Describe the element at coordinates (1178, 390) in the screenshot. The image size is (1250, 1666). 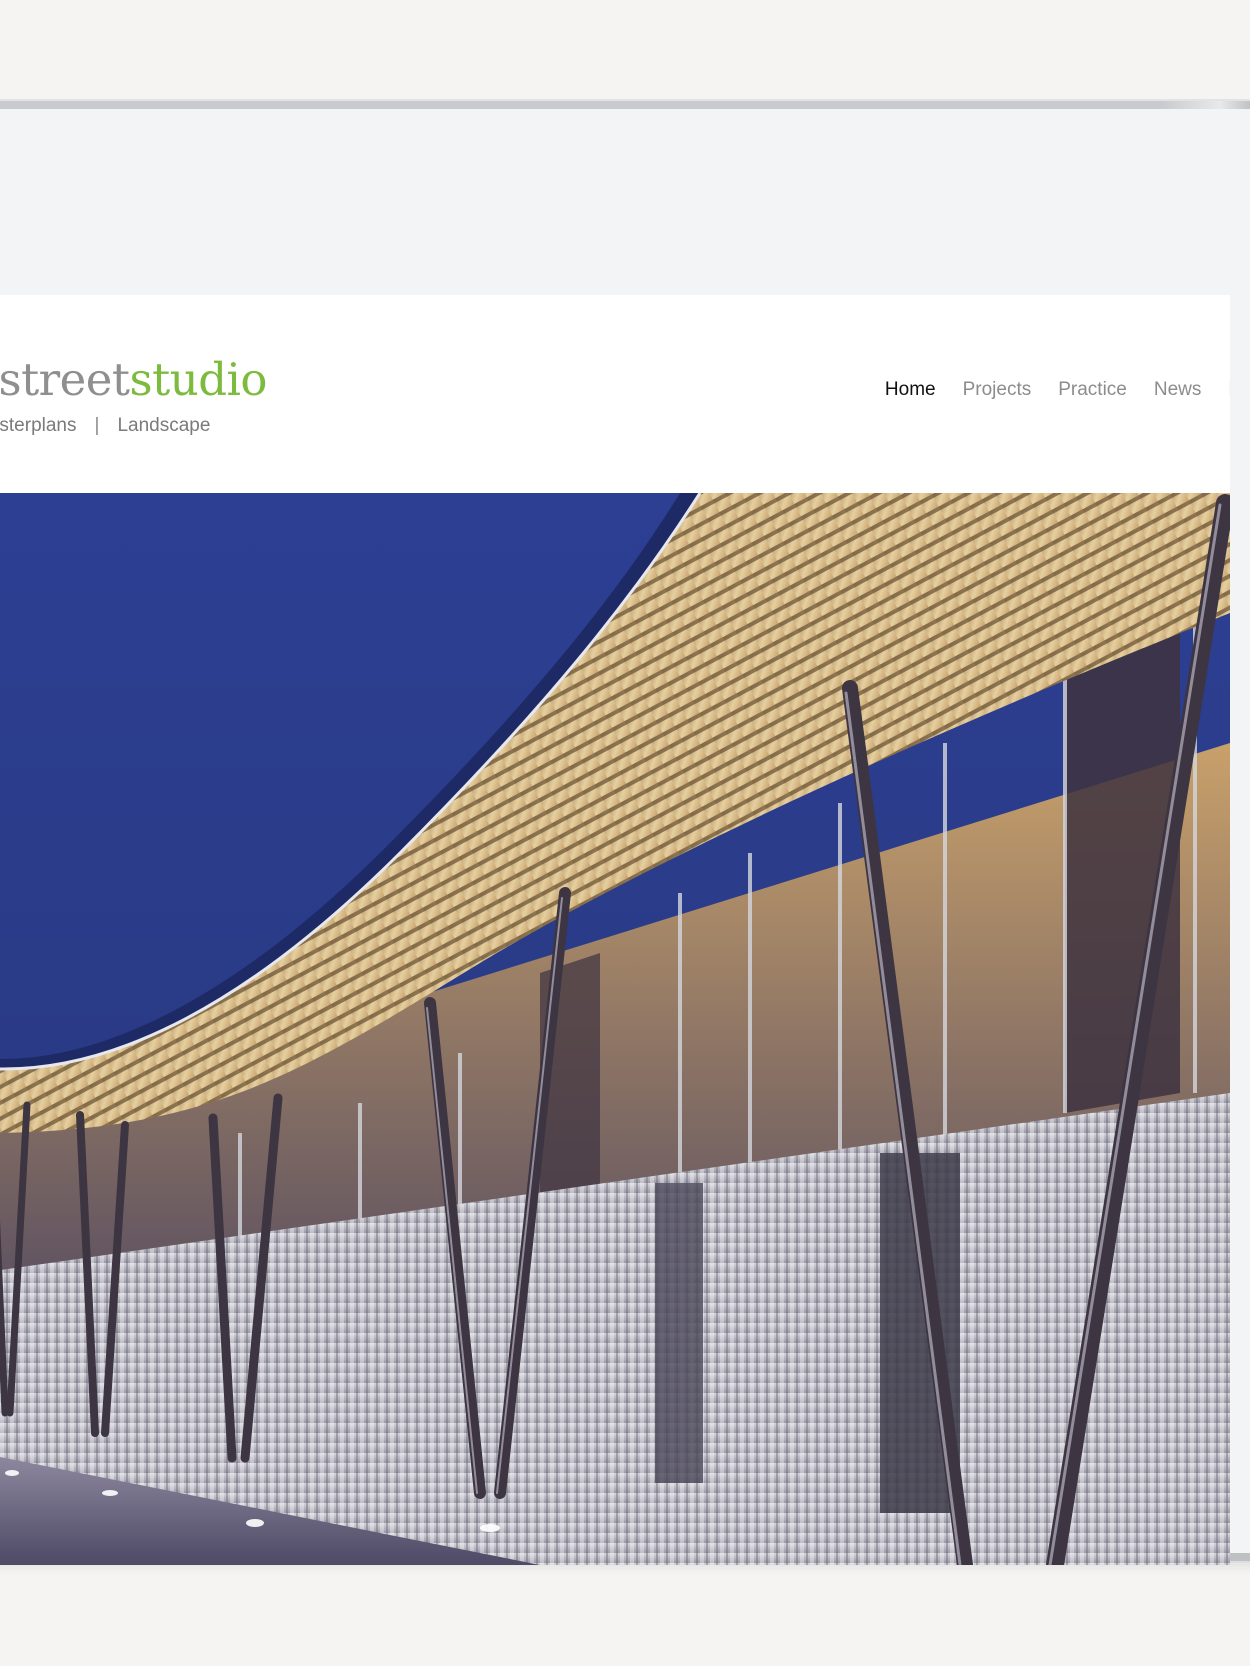
I see `nav-item-news: News` at that location.